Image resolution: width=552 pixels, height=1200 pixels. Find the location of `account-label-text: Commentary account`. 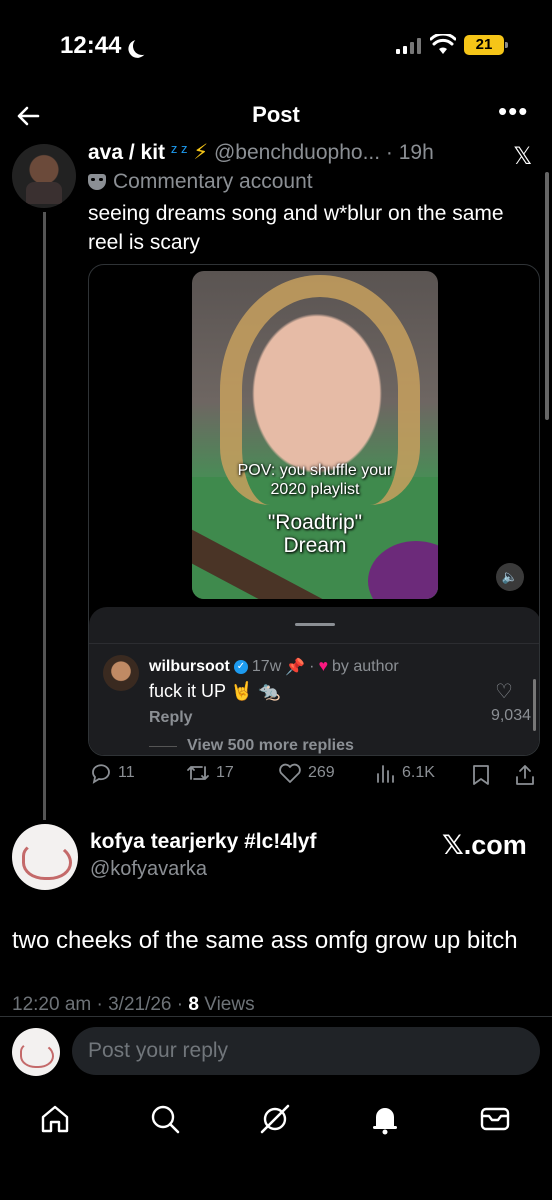

account-label-text: Commentary account is located at coordinates (213, 181).